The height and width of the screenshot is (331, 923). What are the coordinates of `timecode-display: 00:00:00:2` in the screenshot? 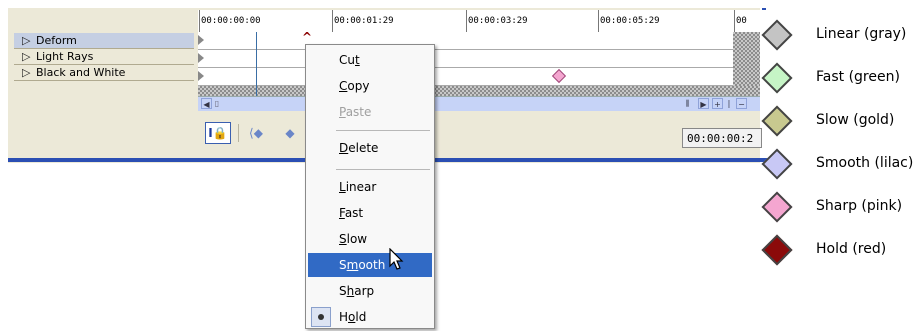 It's located at (722, 138).